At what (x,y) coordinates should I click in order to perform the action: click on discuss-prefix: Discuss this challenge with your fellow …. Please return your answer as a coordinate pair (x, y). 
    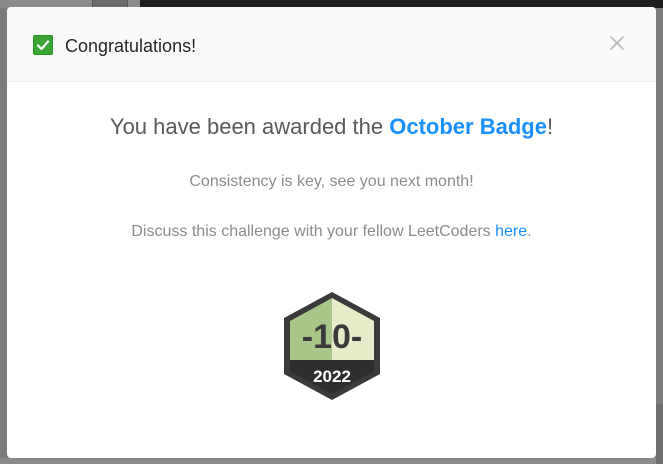
    Looking at the image, I should click on (313, 231).